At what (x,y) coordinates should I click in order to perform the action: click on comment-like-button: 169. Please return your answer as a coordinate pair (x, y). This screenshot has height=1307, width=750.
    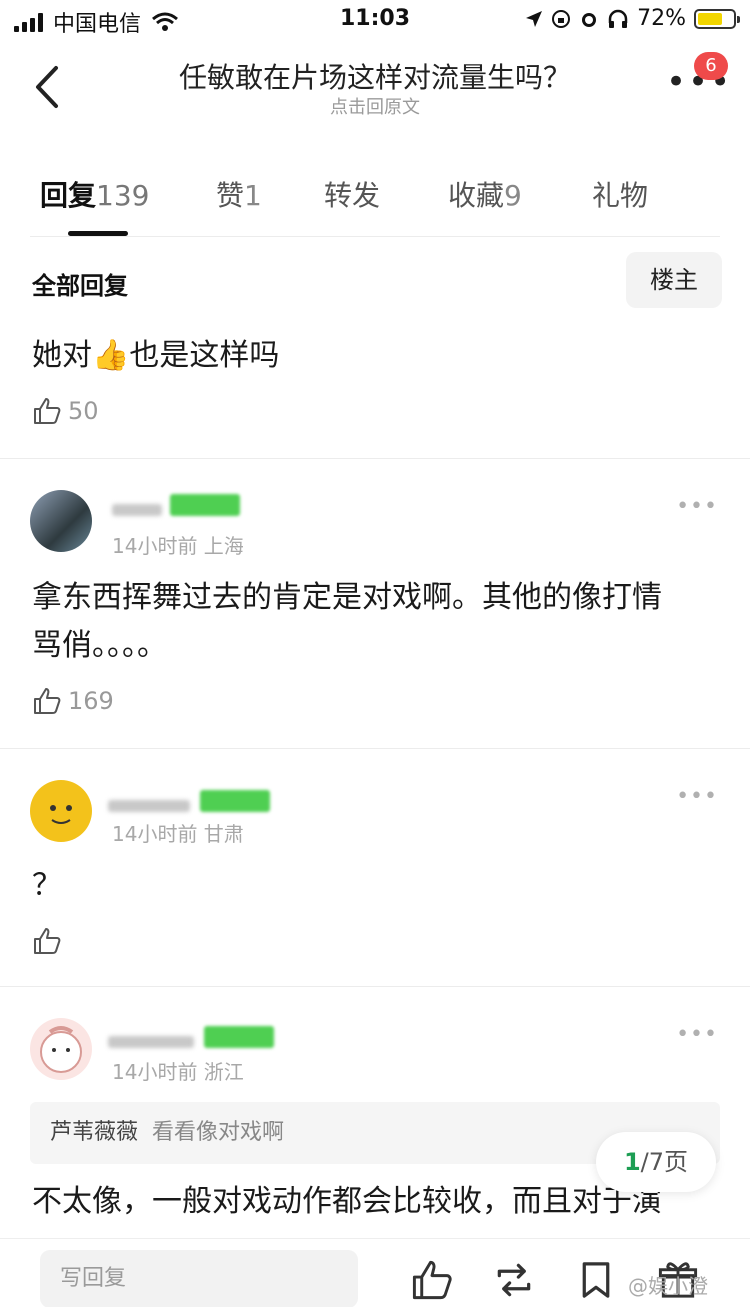
    Looking at the image, I should click on (73, 701).